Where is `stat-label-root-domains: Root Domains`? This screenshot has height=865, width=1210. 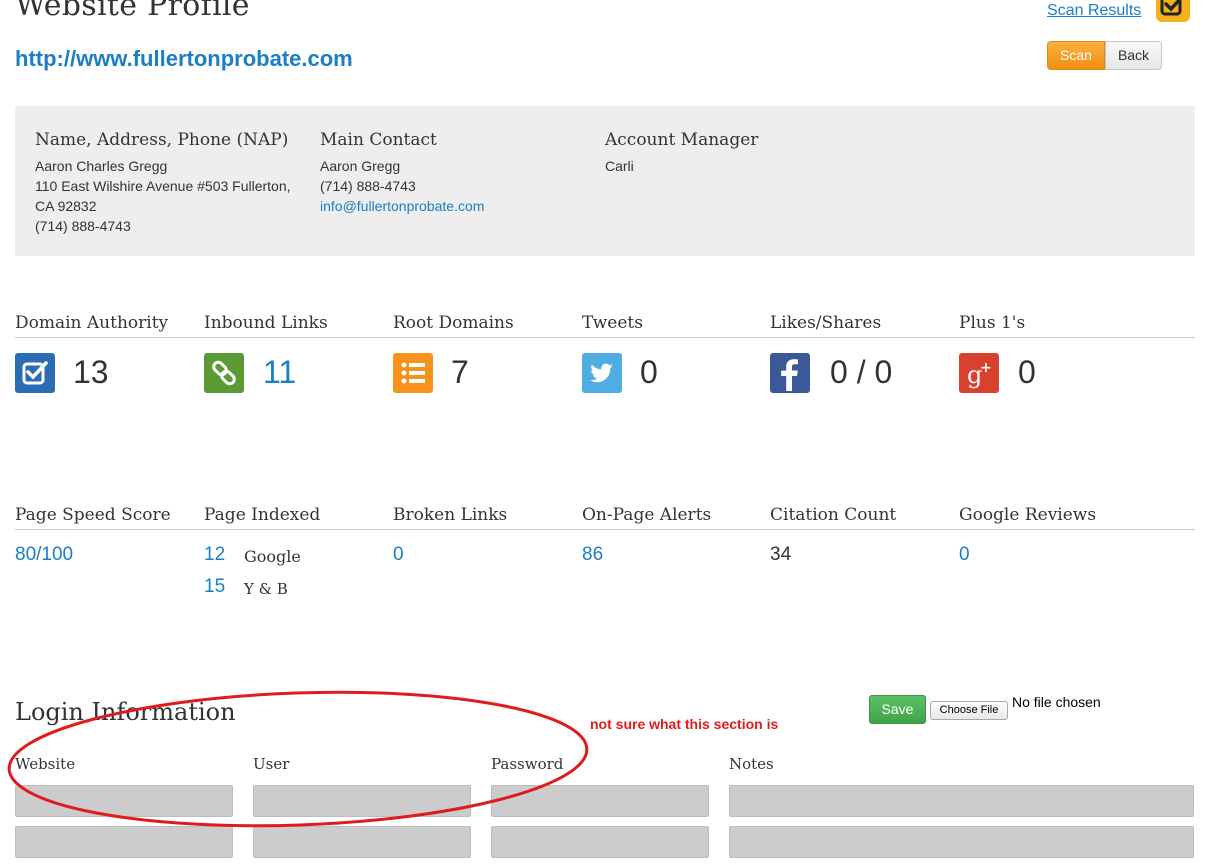 stat-label-root-domains: Root Domains is located at coordinates (453, 323).